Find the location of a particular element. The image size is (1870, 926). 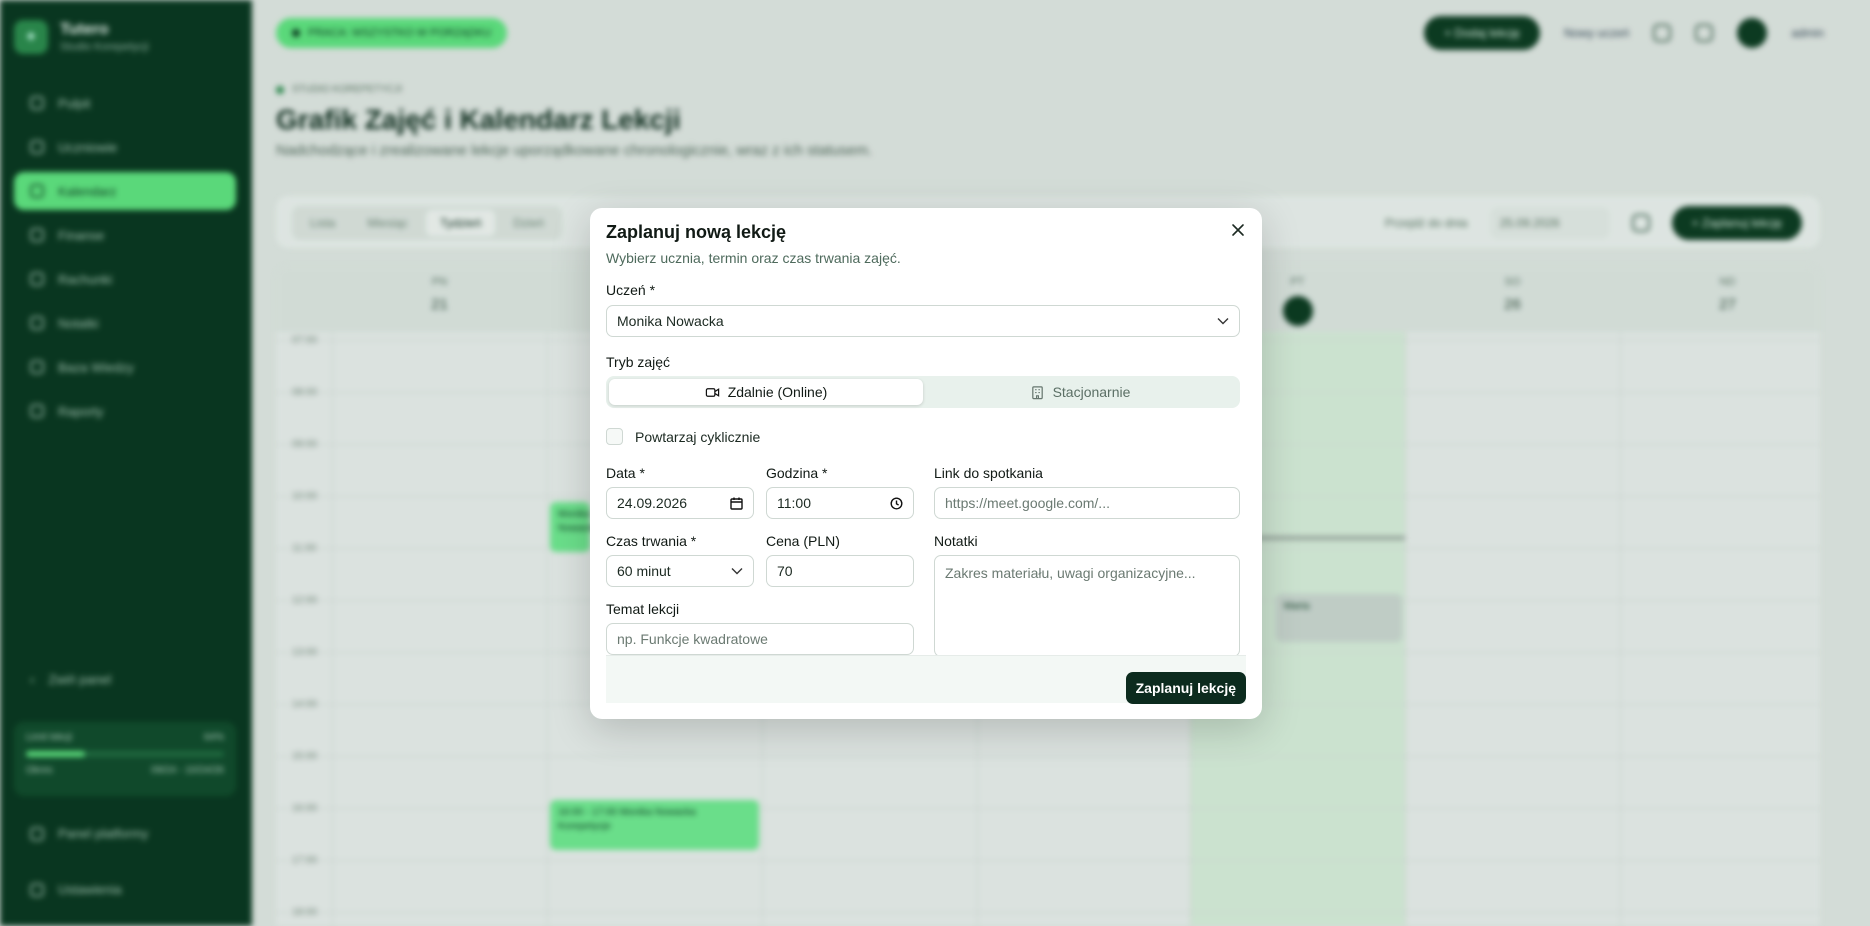

topic-input: np. Funkcje kwadratowe is located at coordinates (760, 639).